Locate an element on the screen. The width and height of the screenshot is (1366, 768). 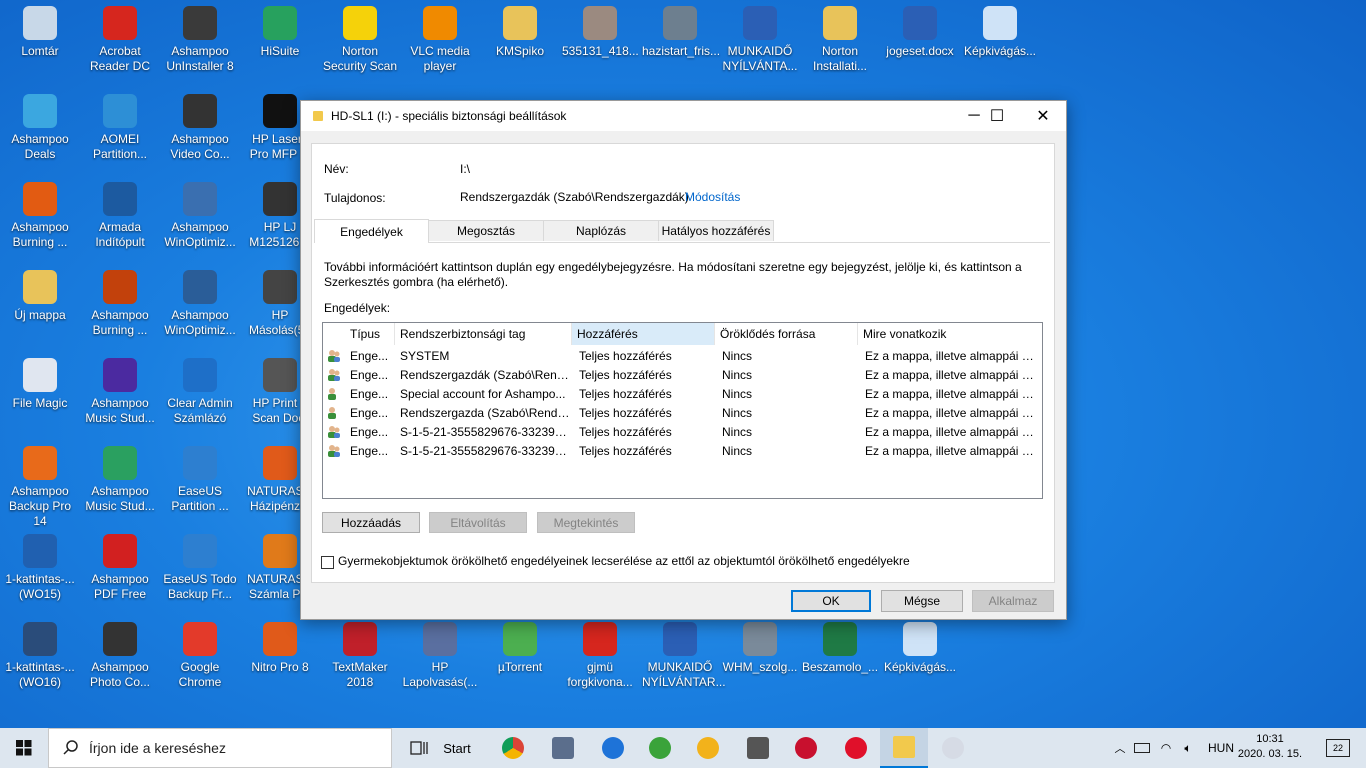
column-principal: Rendszerbiztonsági tag is located at coordinates (483, 334).